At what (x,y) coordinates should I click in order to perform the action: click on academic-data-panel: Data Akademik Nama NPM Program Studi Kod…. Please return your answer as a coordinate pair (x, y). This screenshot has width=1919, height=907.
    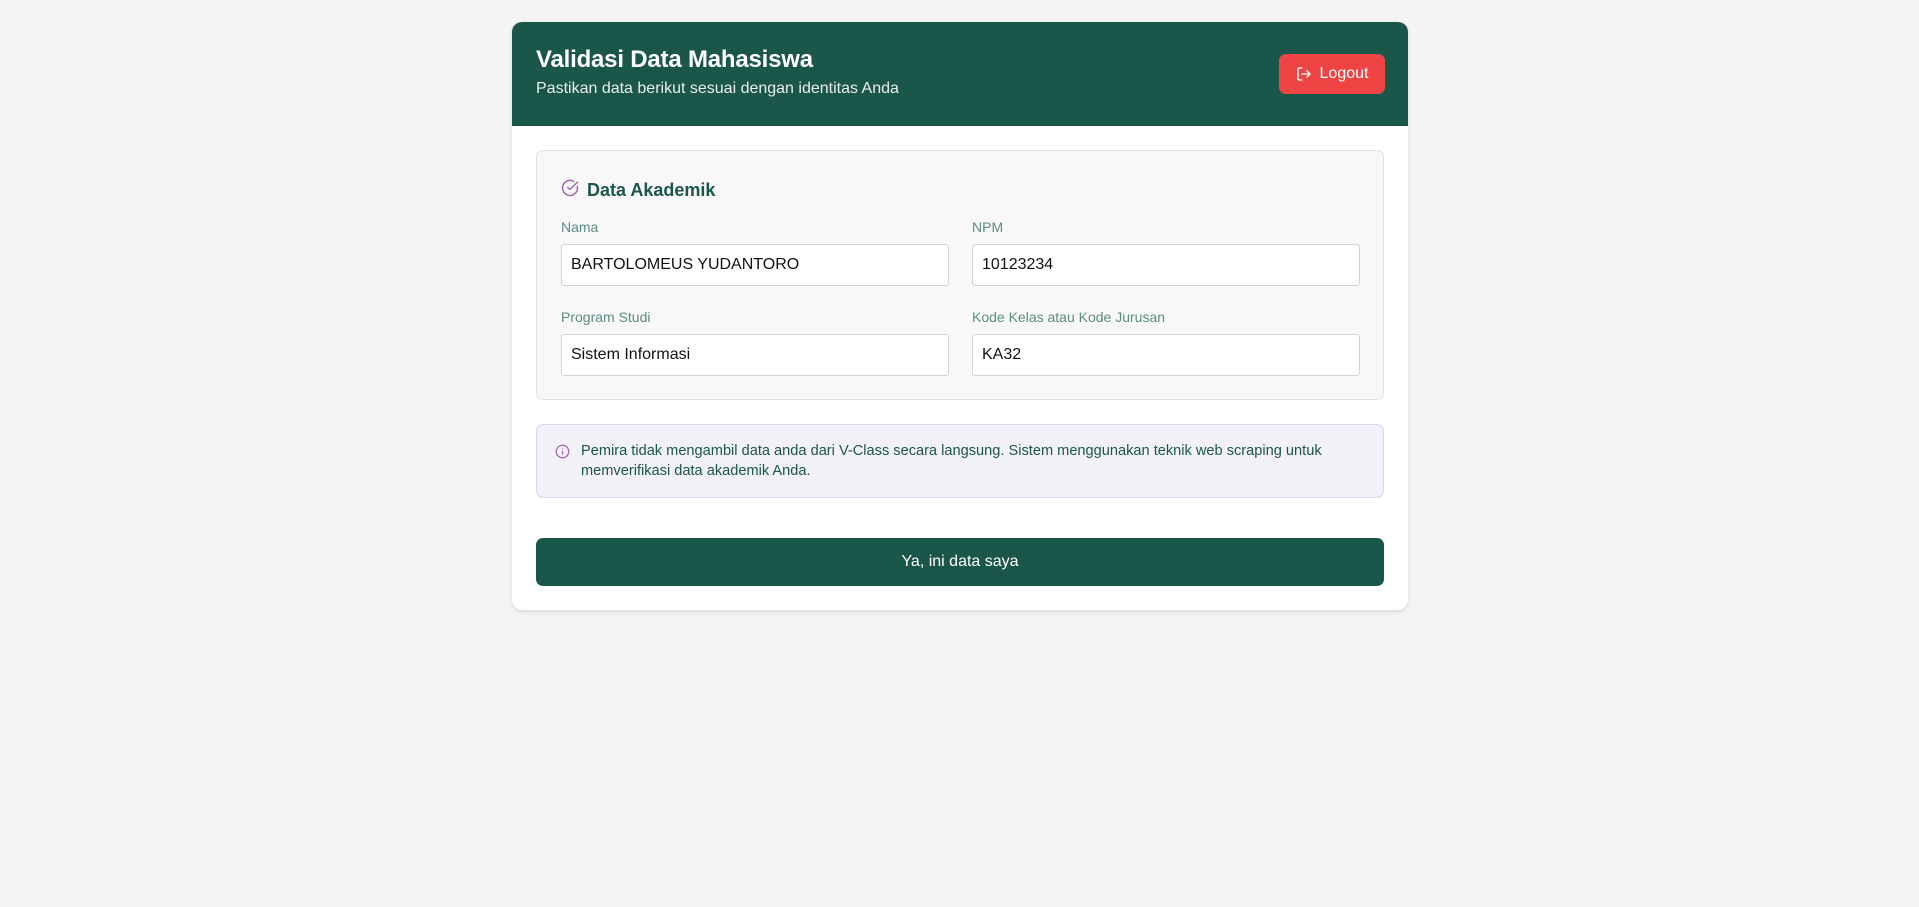
    Looking at the image, I should click on (960, 275).